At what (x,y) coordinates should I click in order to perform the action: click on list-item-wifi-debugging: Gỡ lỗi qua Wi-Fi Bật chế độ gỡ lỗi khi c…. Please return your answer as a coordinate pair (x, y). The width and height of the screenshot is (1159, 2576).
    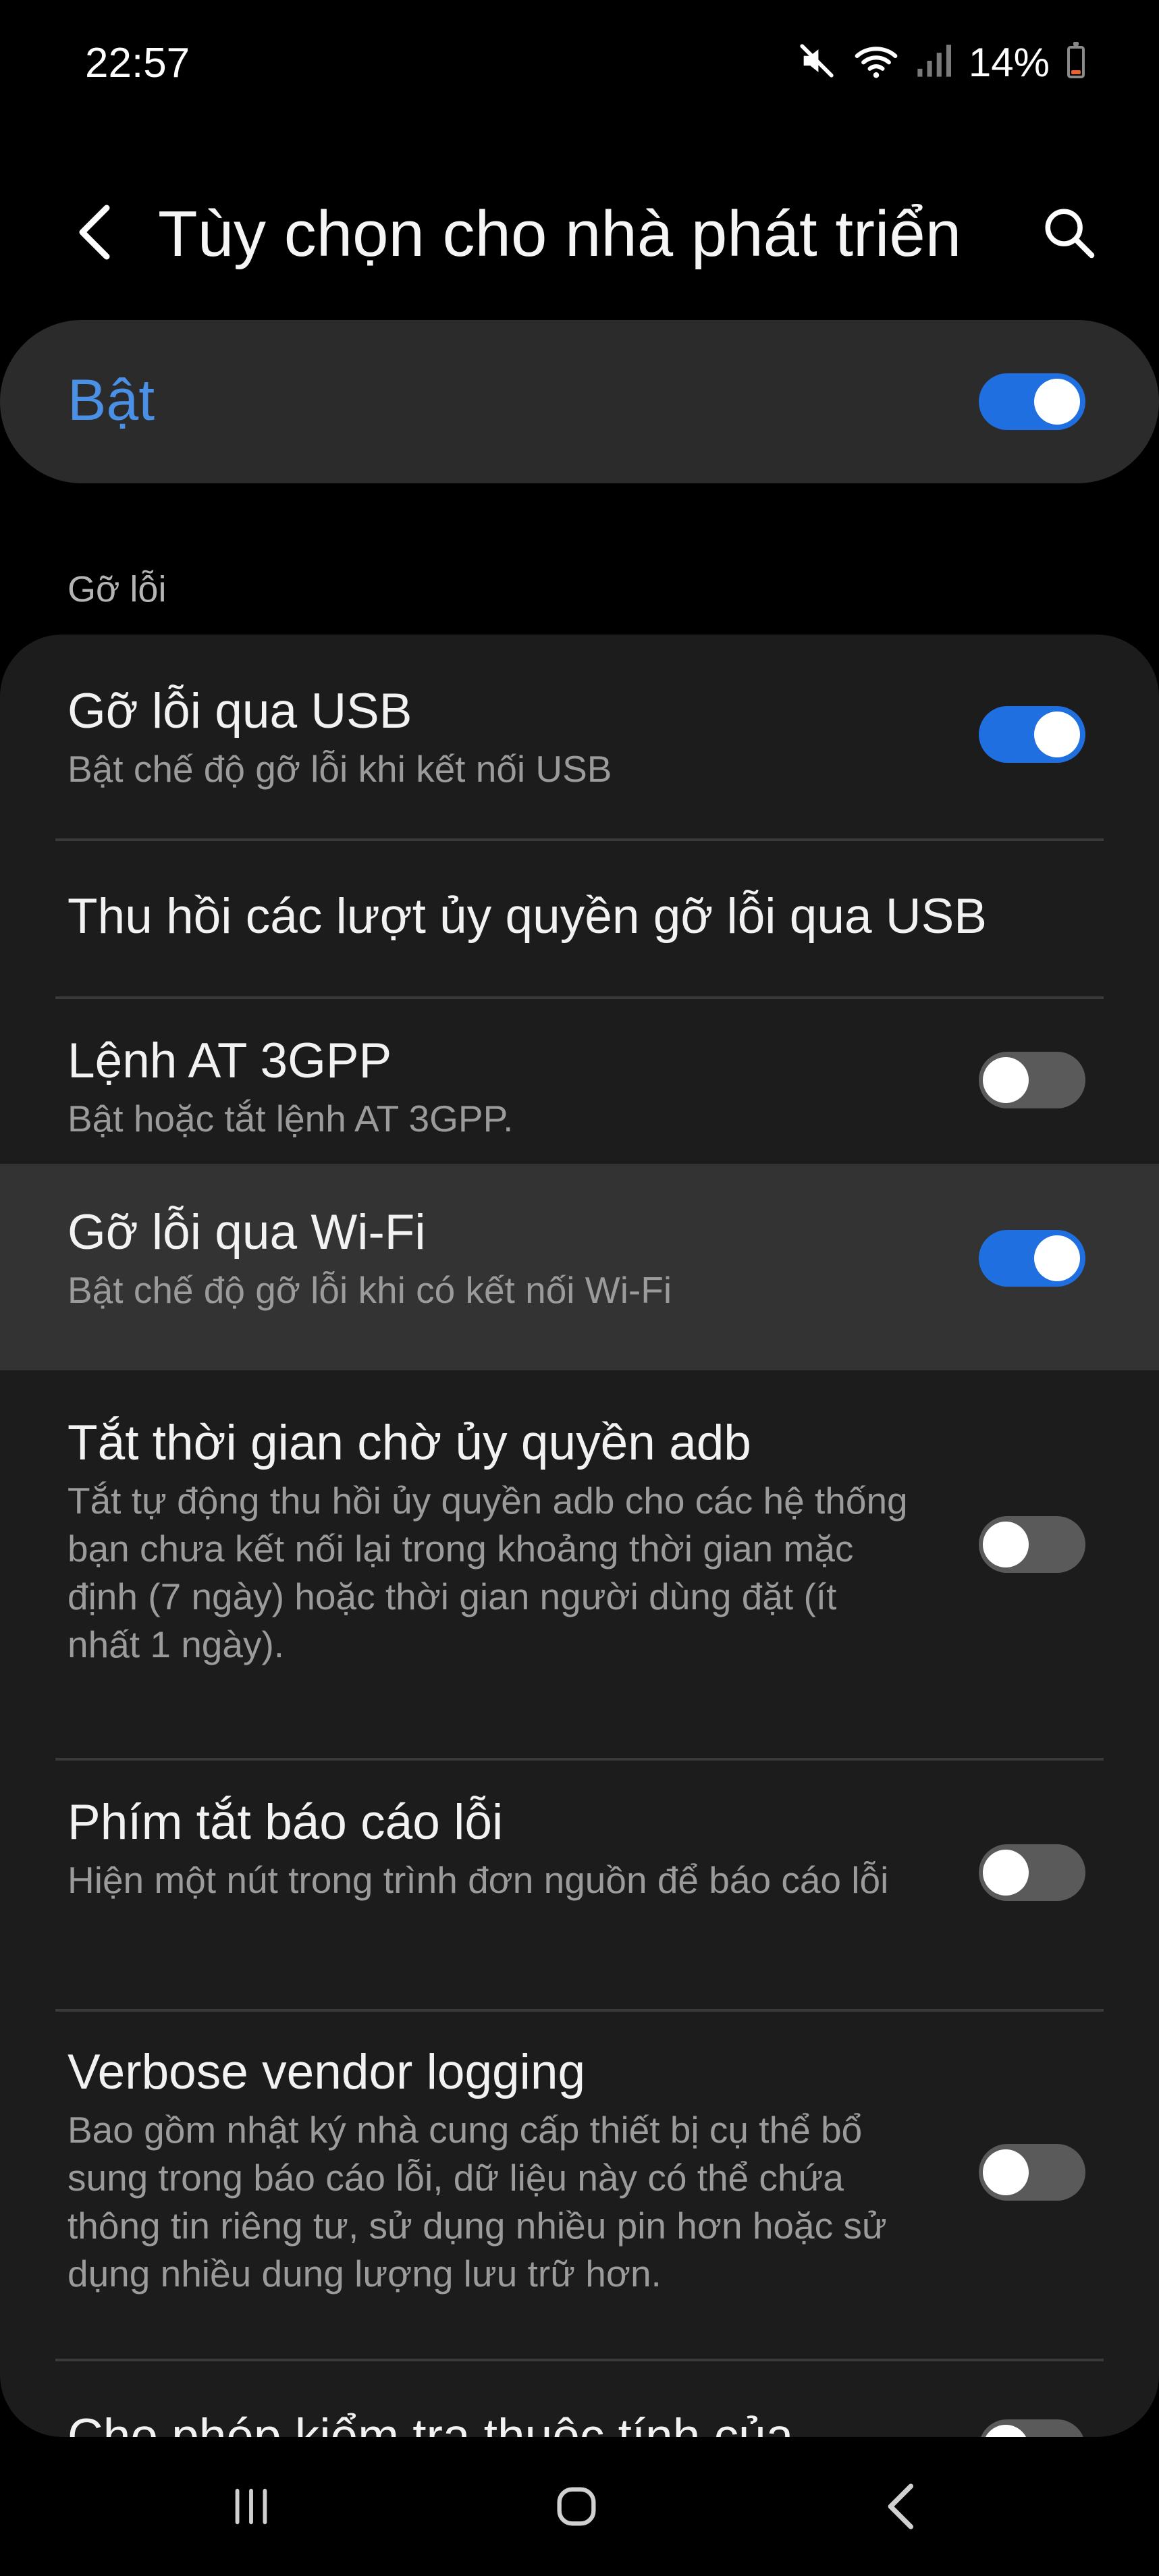
    Looking at the image, I should click on (579, 1267).